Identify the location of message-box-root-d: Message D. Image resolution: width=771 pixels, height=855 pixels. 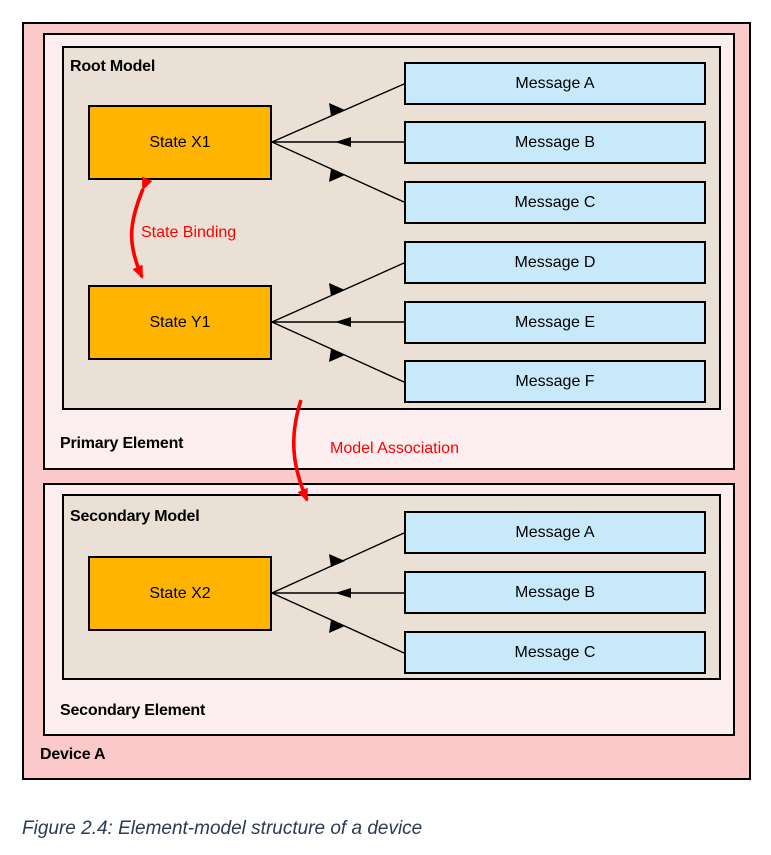
(555, 262).